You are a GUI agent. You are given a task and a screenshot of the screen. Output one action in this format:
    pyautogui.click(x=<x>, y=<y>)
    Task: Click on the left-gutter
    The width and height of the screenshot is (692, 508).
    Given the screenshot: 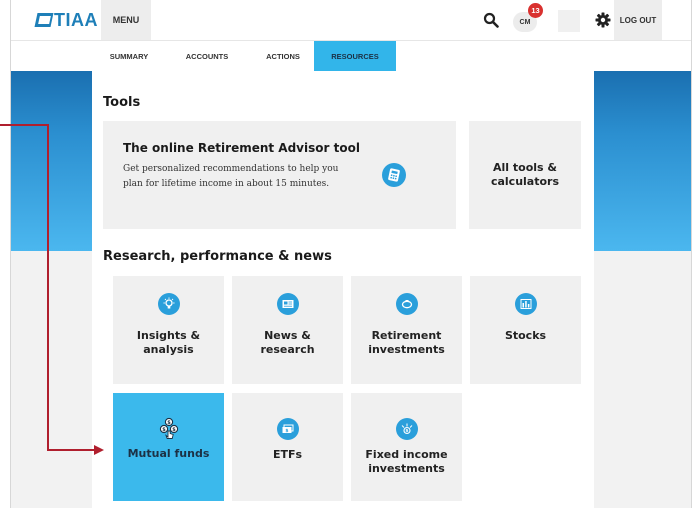 What is the action you would take?
    pyautogui.click(x=51, y=379)
    